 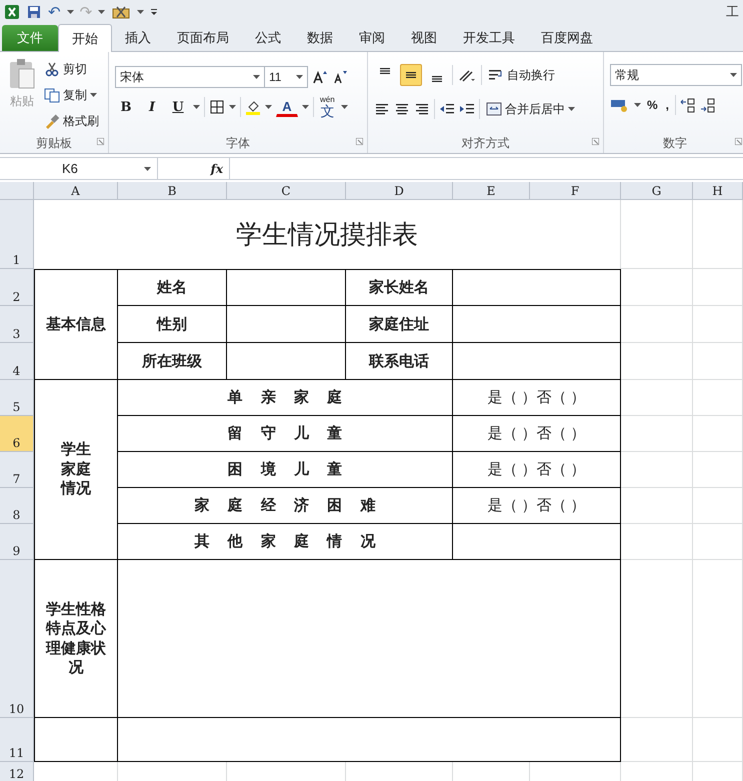 What do you see at coordinates (485, 143) in the screenshot?
I see `group-label: 对齐方式` at bounding box center [485, 143].